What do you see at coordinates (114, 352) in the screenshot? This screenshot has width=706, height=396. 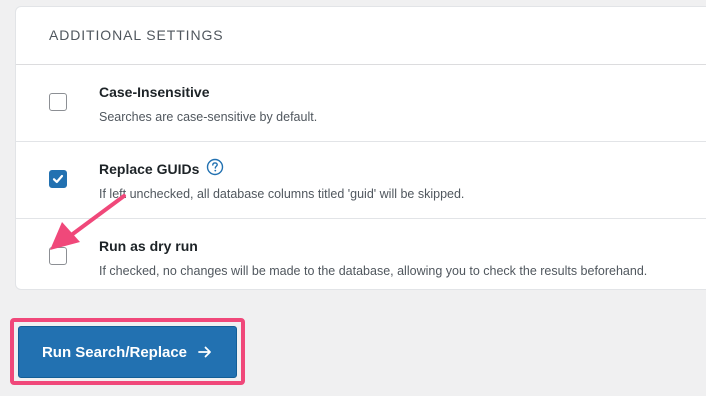 I see `run-button-label: Run Search/Replace` at bounding box center [114, 352].